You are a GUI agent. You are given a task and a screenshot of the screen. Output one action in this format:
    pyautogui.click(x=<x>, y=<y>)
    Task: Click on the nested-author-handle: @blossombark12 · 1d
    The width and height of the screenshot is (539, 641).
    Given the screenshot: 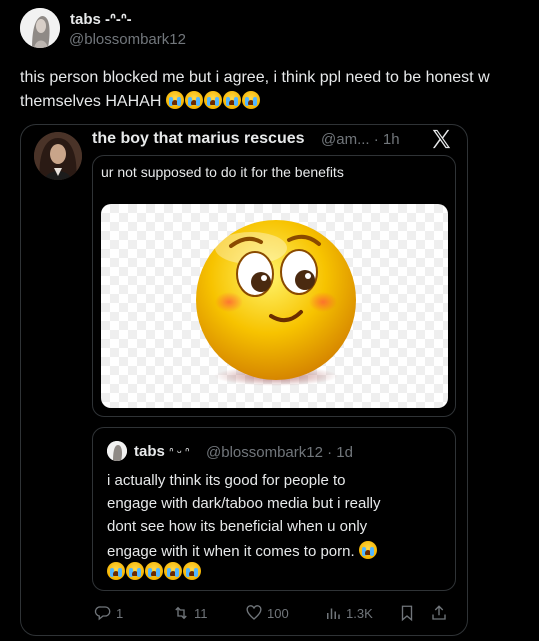 What is the action you would take?
    pyautogui.click(x=279, y=452)
    